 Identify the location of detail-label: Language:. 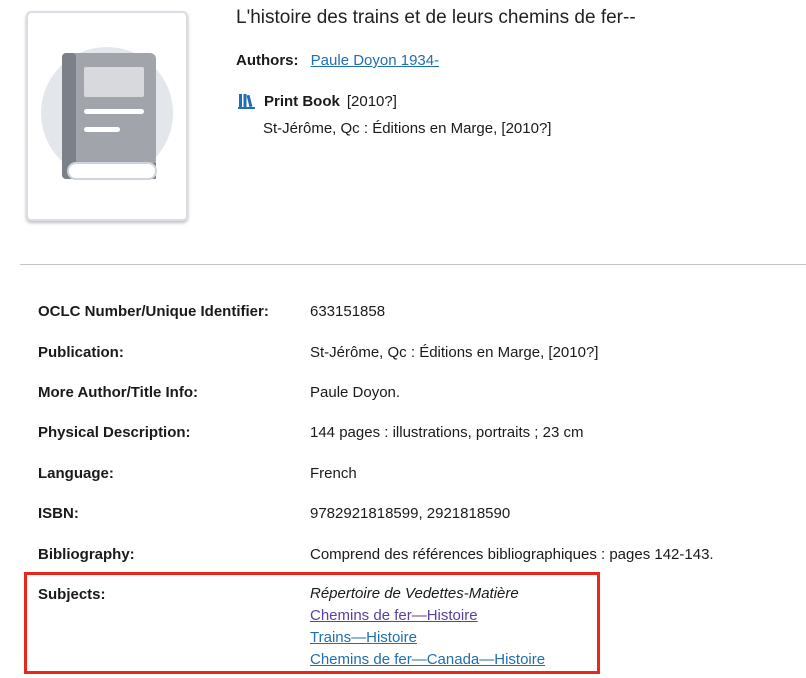
(76, 473).